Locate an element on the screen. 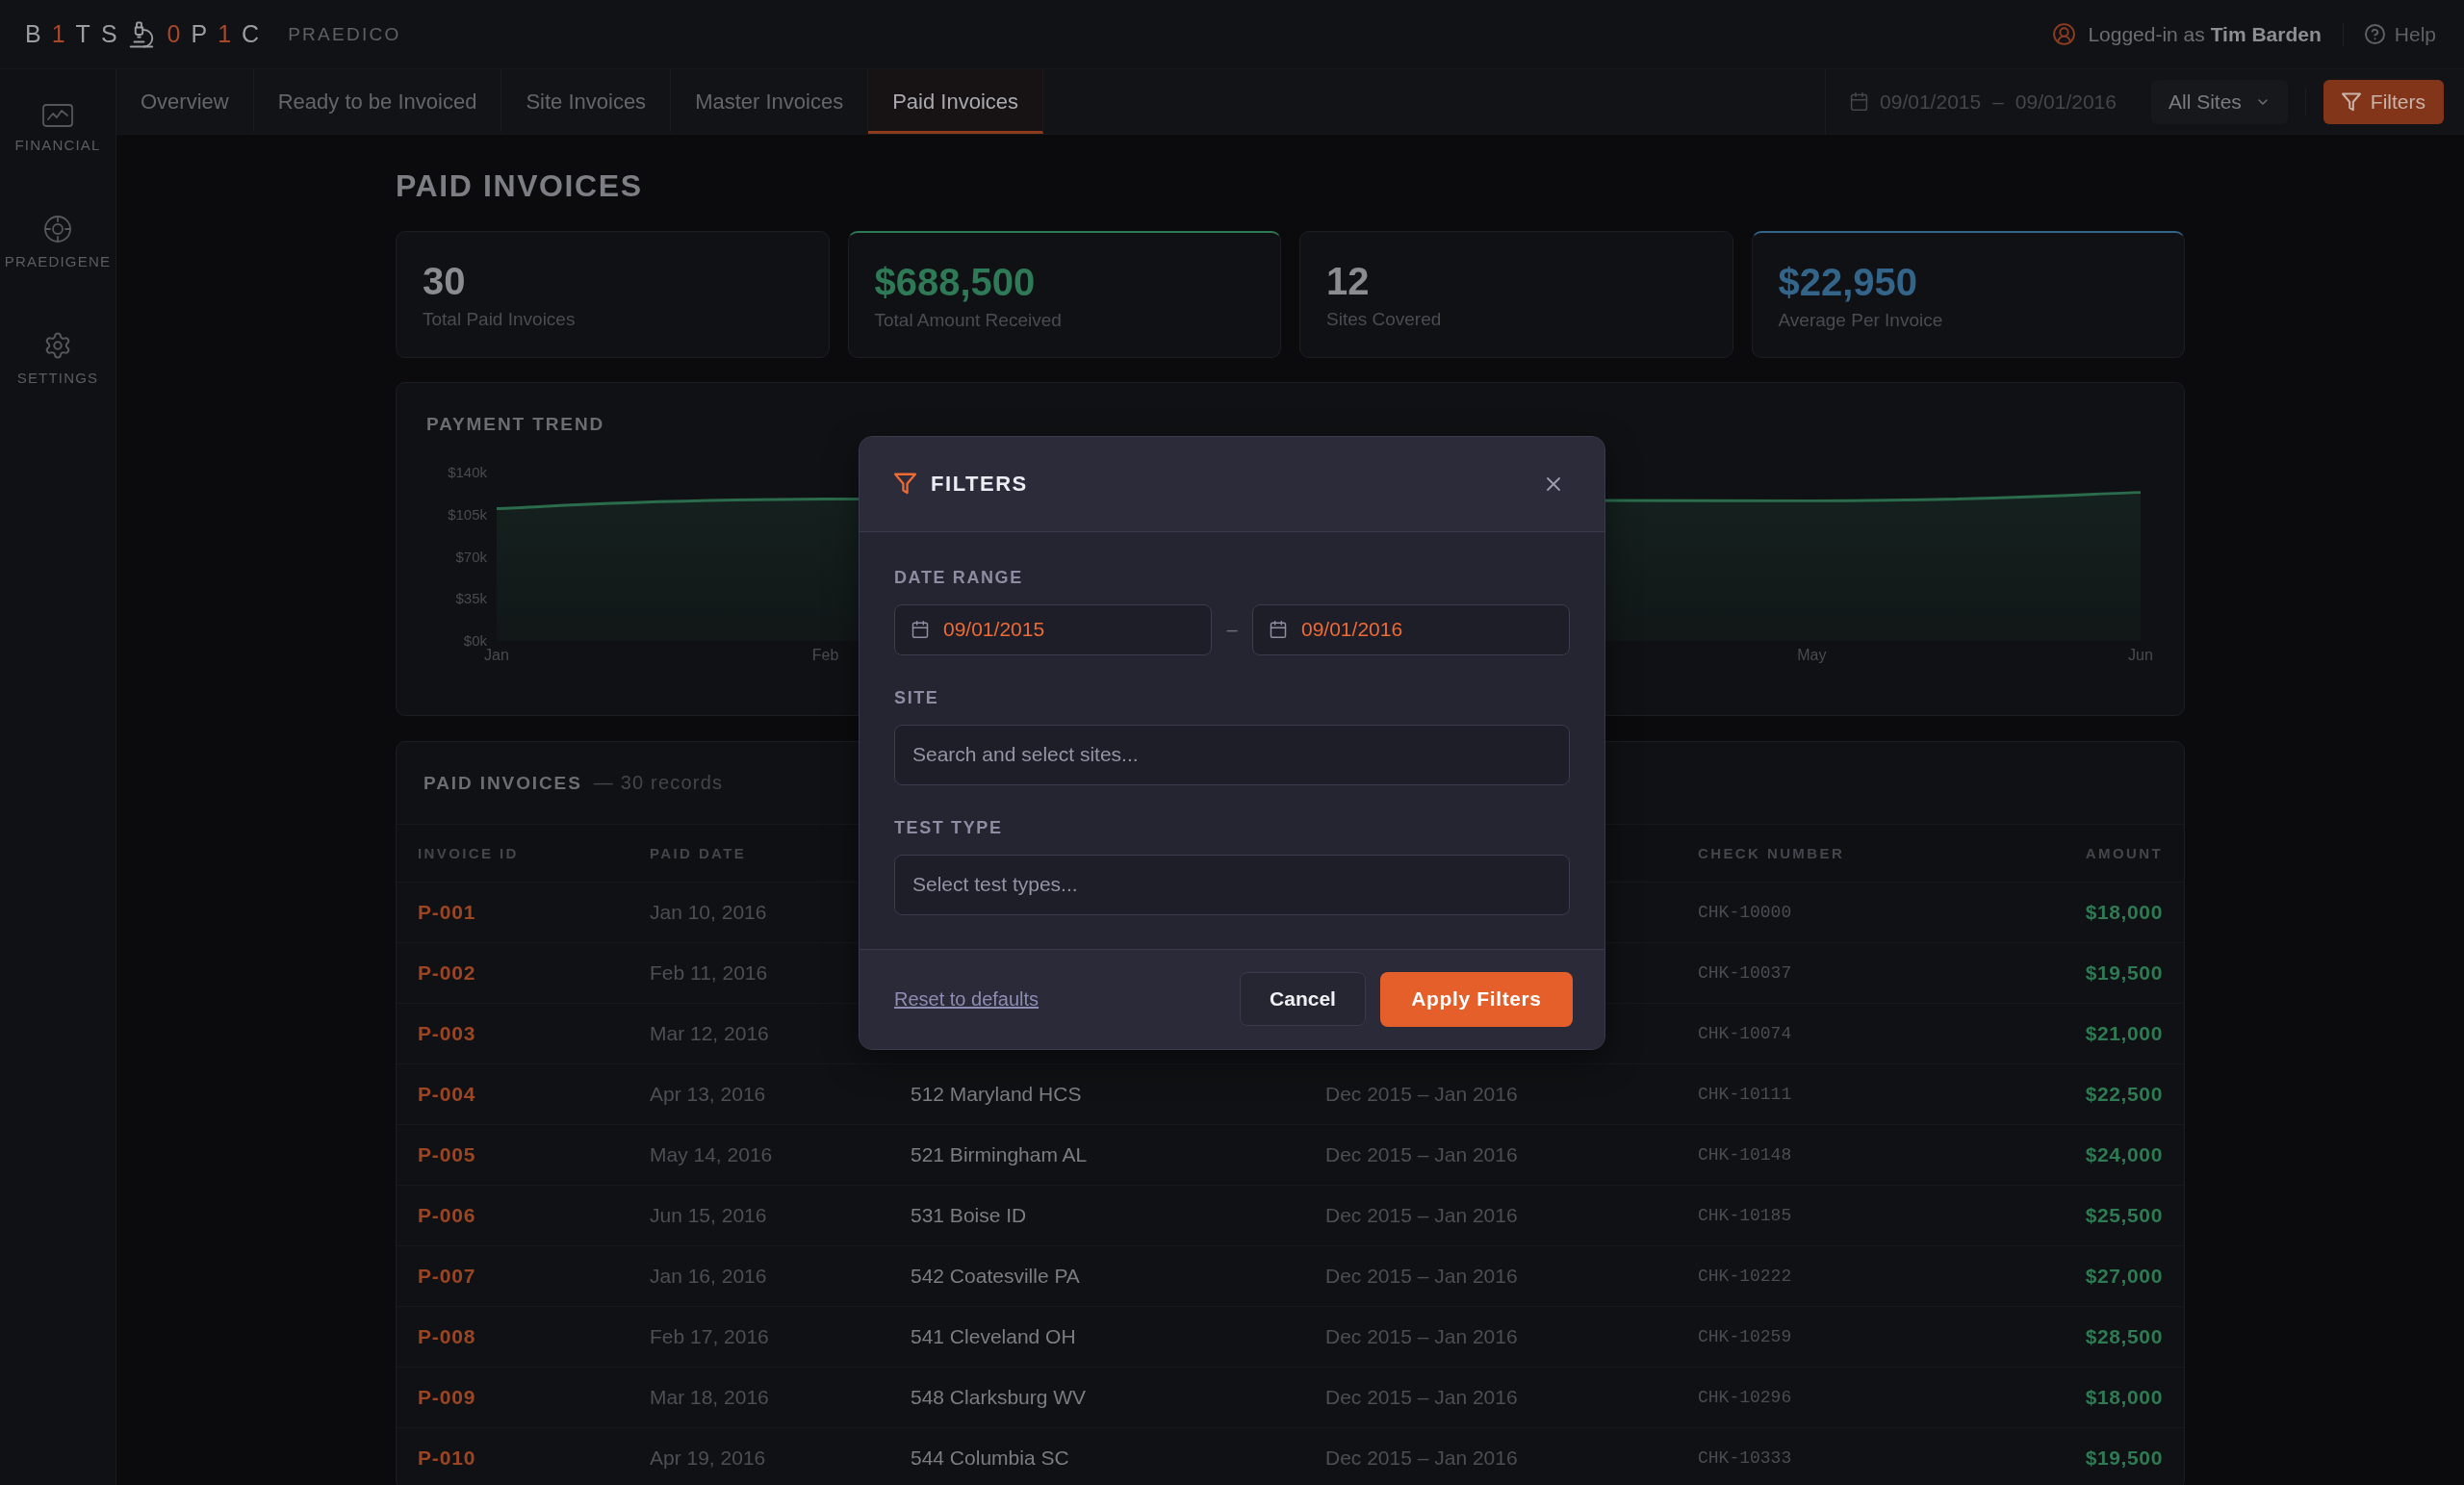 This screenshot has height=1485, width=2464. table-cell: Feb 11, 2016 is located at coordinates (759, 973).